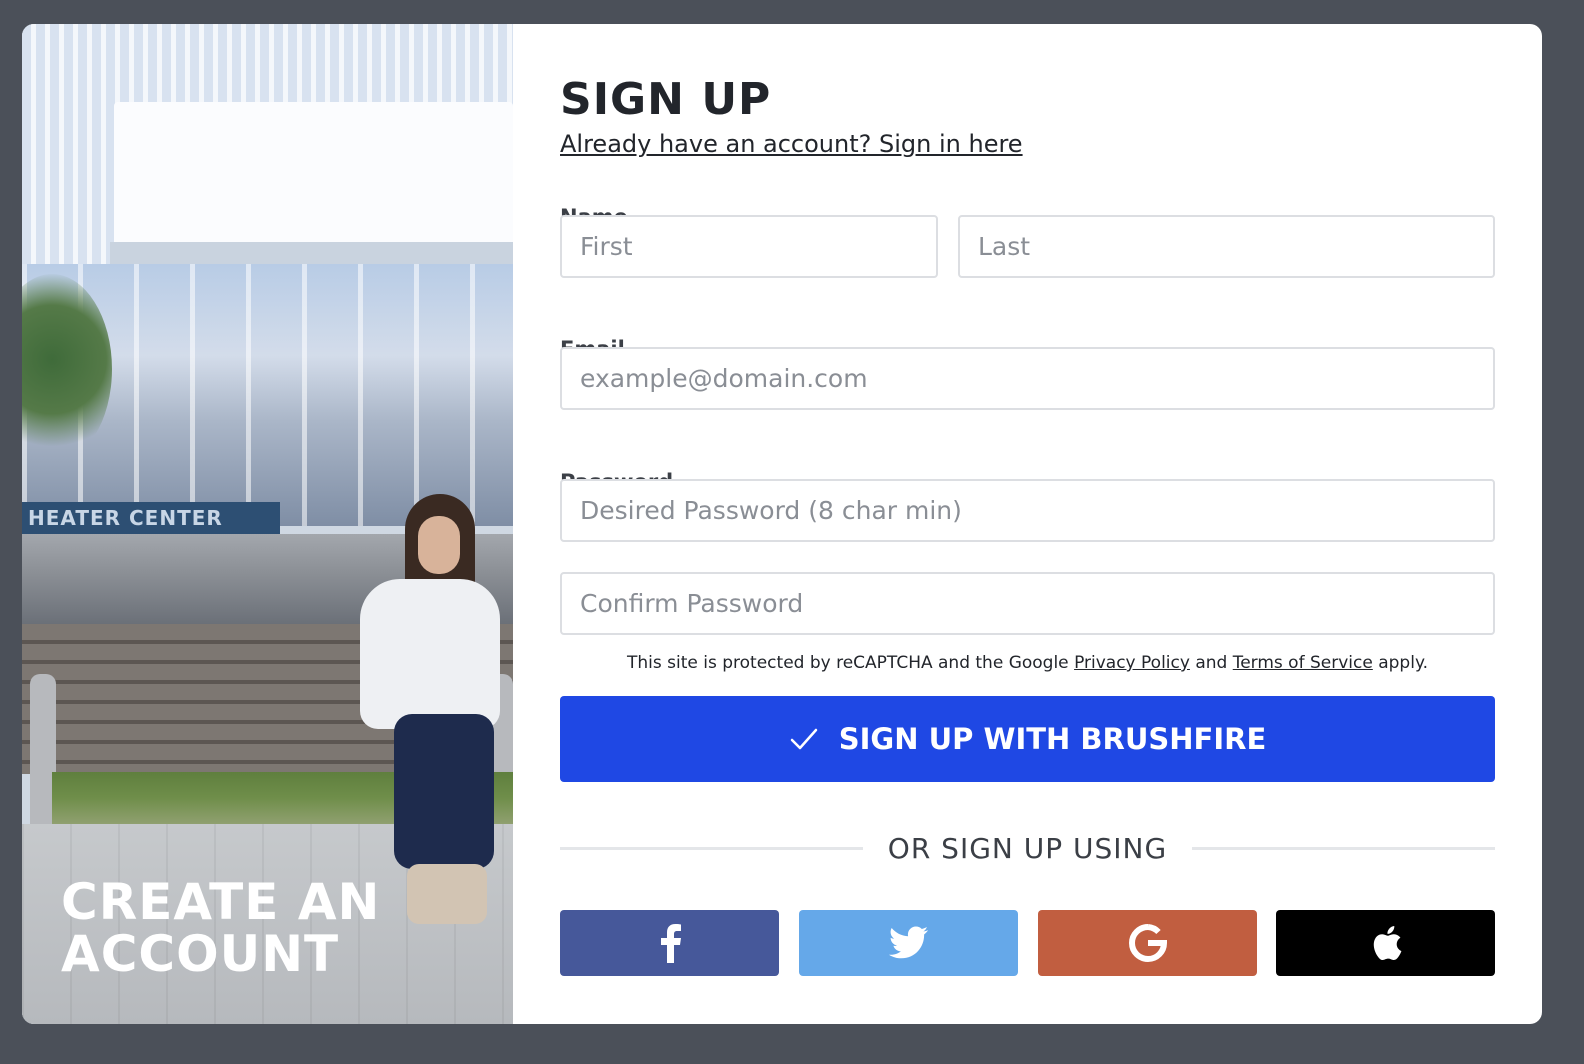 This screenshot has width=1584, height=1064. I want to click on photo-building-sign: HEATER CENTER, so click(151, 518).